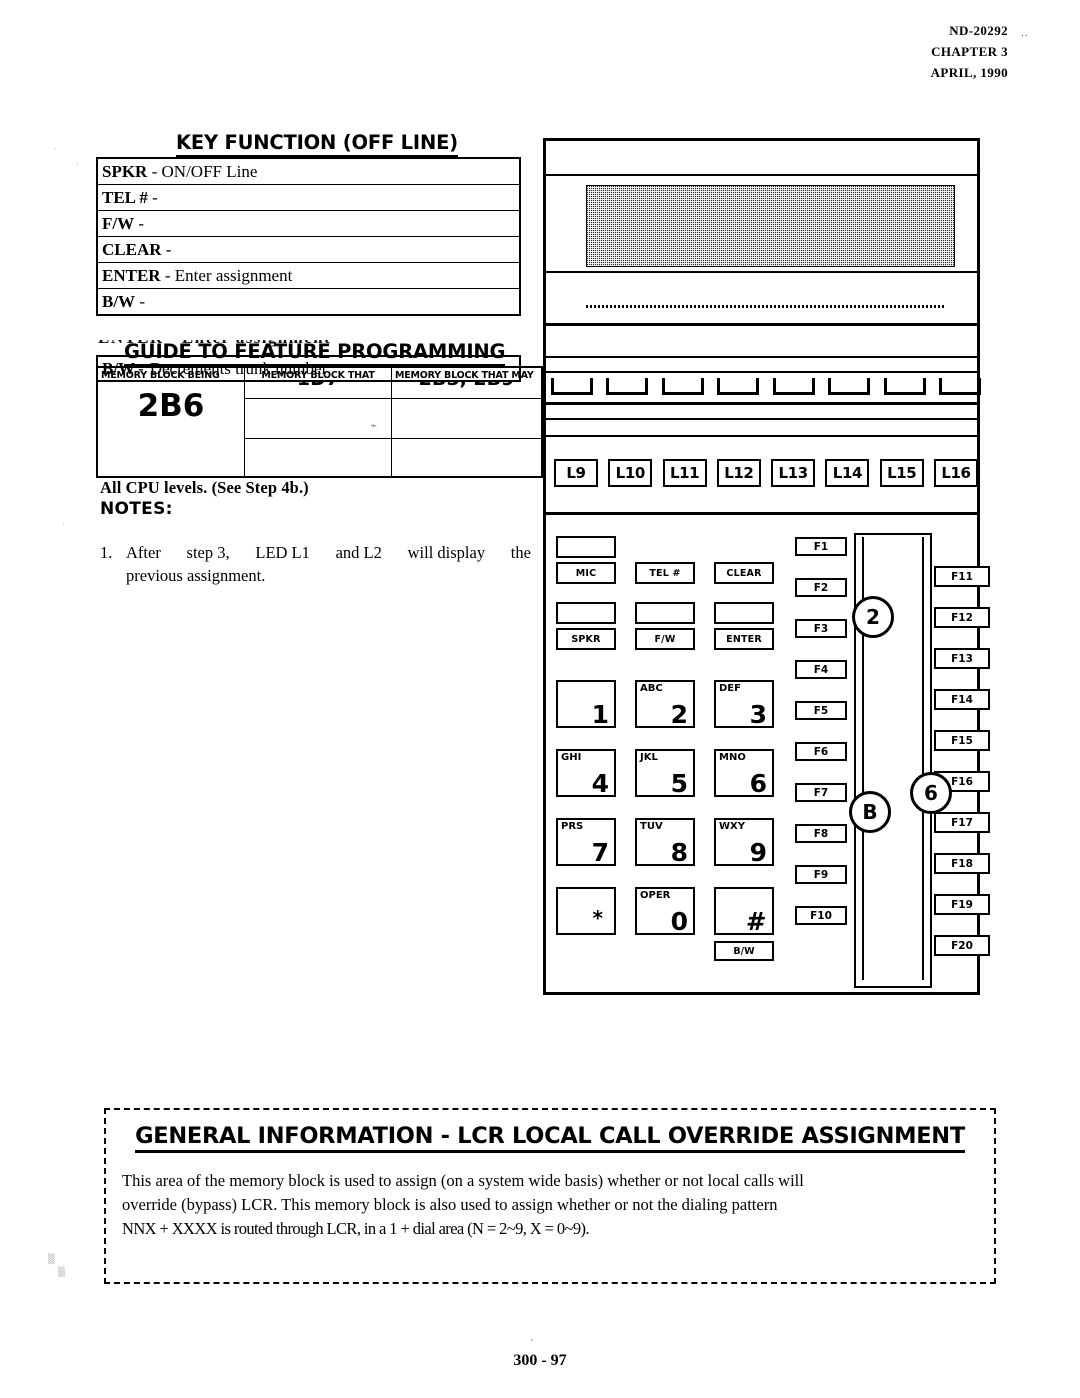  I want to click on digit-alpha: DEF, so click(730, 688).